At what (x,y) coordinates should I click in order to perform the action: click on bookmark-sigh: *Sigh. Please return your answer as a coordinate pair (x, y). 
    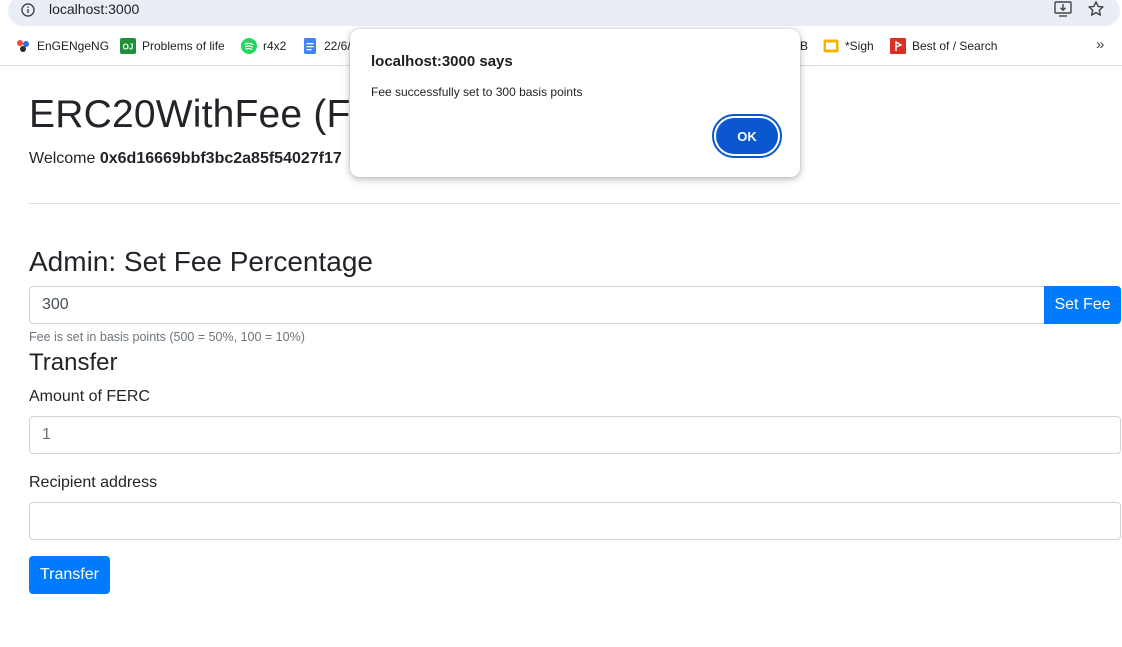
    Looking at the image, I should click on (848, 46).